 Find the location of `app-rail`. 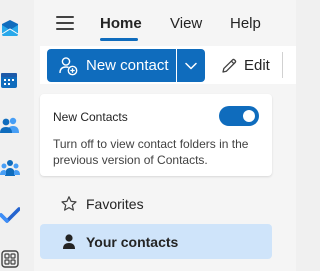

app-rail is located at coordinates (12, 135).